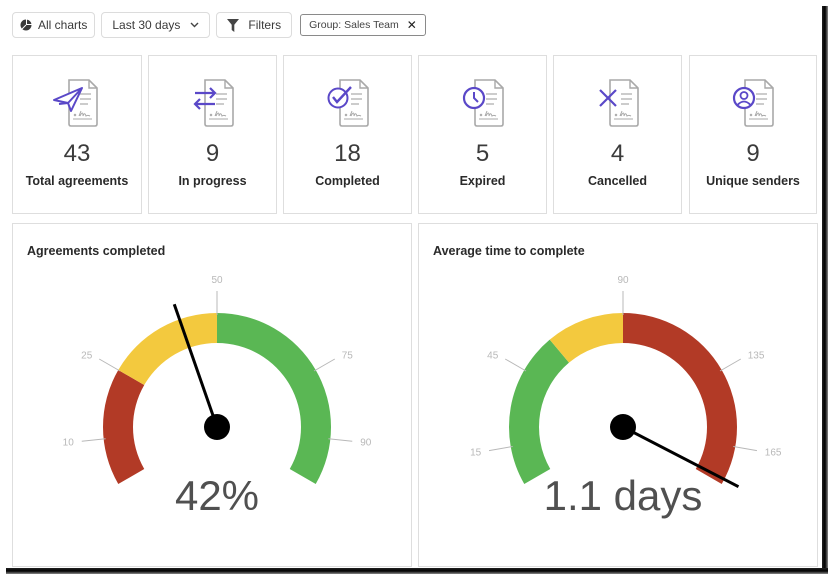 Image resolution: width=830 pixels, height=578 pixels. What do you see at coordinates (63, 25) in the screenshot?
I see `all-charts-label: All charts` at bounding box center [63, 25].